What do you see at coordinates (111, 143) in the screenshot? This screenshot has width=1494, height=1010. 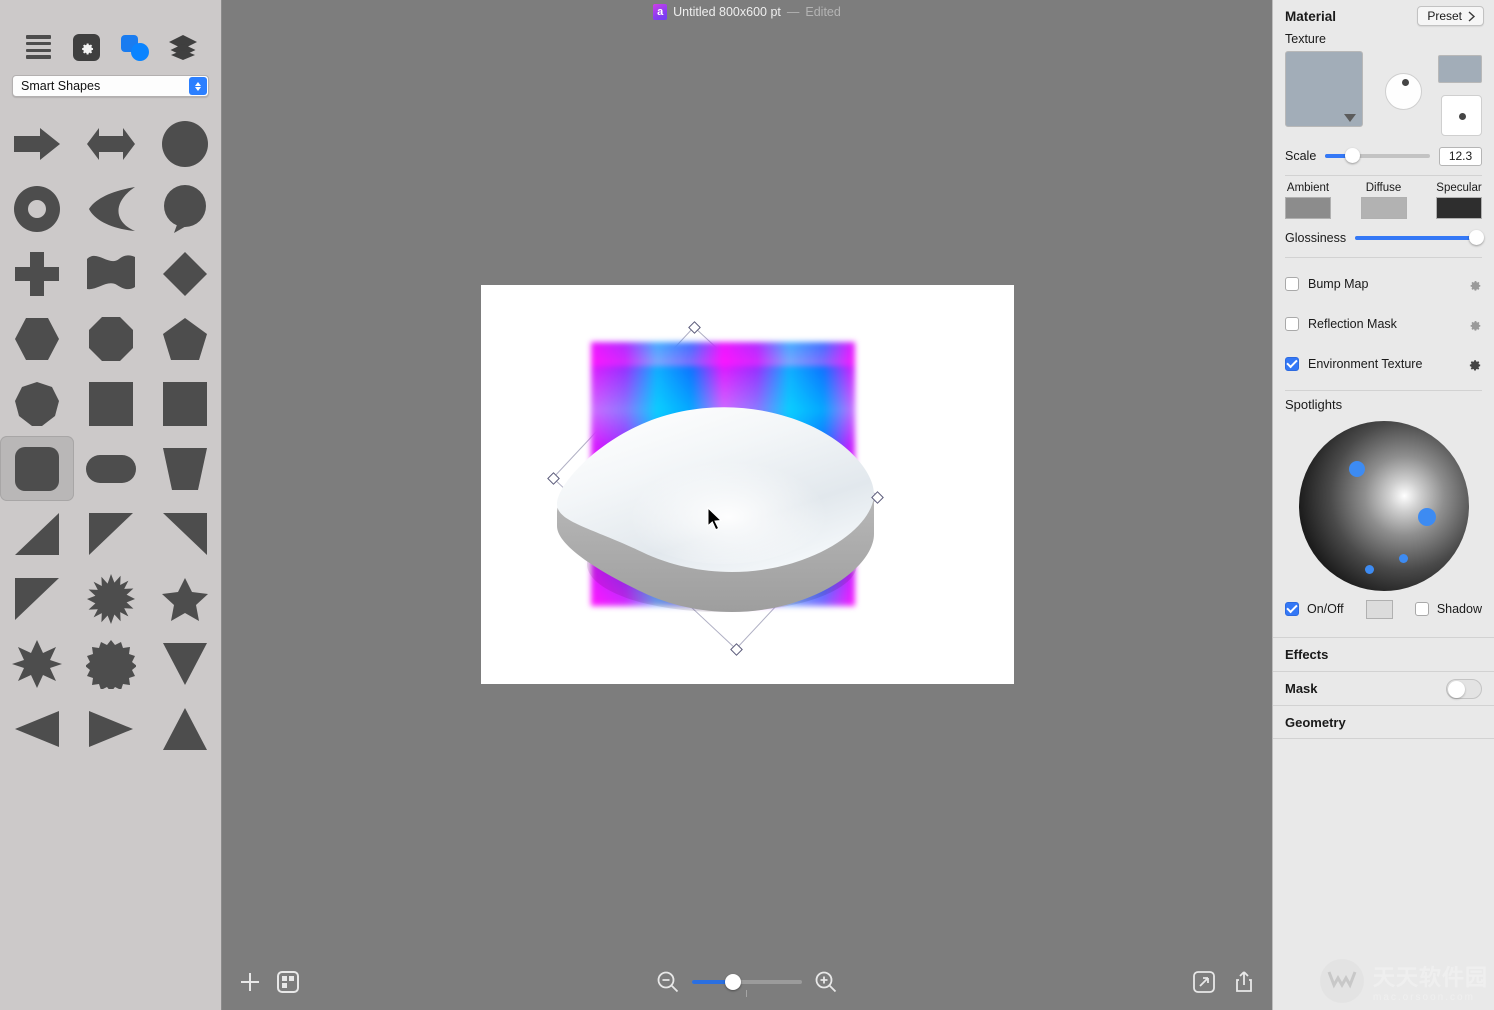 I see `shape-arrow-double` at bounding box center [111, 143].